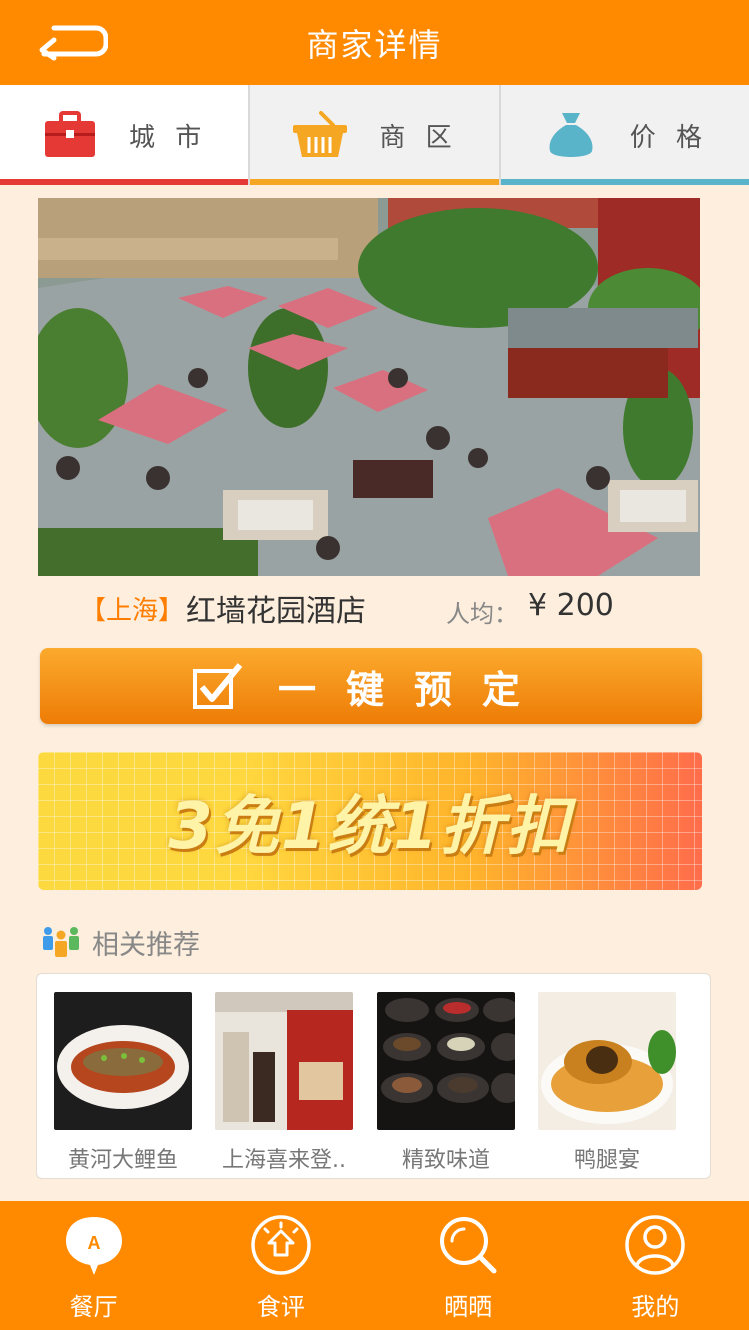 The width and height of the screenshot is (749, 1330). I want to click on related-item-sheraton: 上海喜来登.., so click(284, 1083).